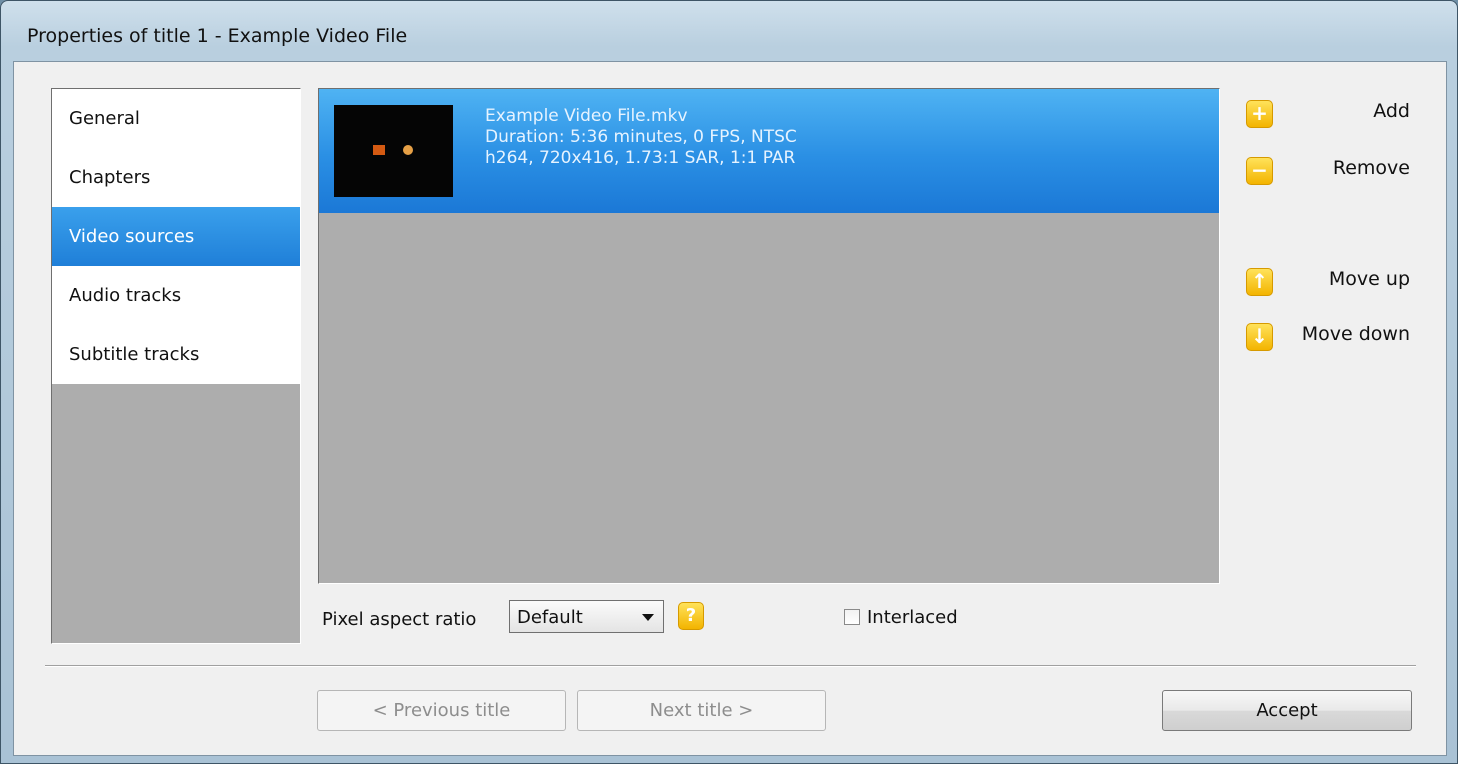  Describe the element at coordinates (852, 617) in the screenshot. I see `interlaced-checkbox` at that location.